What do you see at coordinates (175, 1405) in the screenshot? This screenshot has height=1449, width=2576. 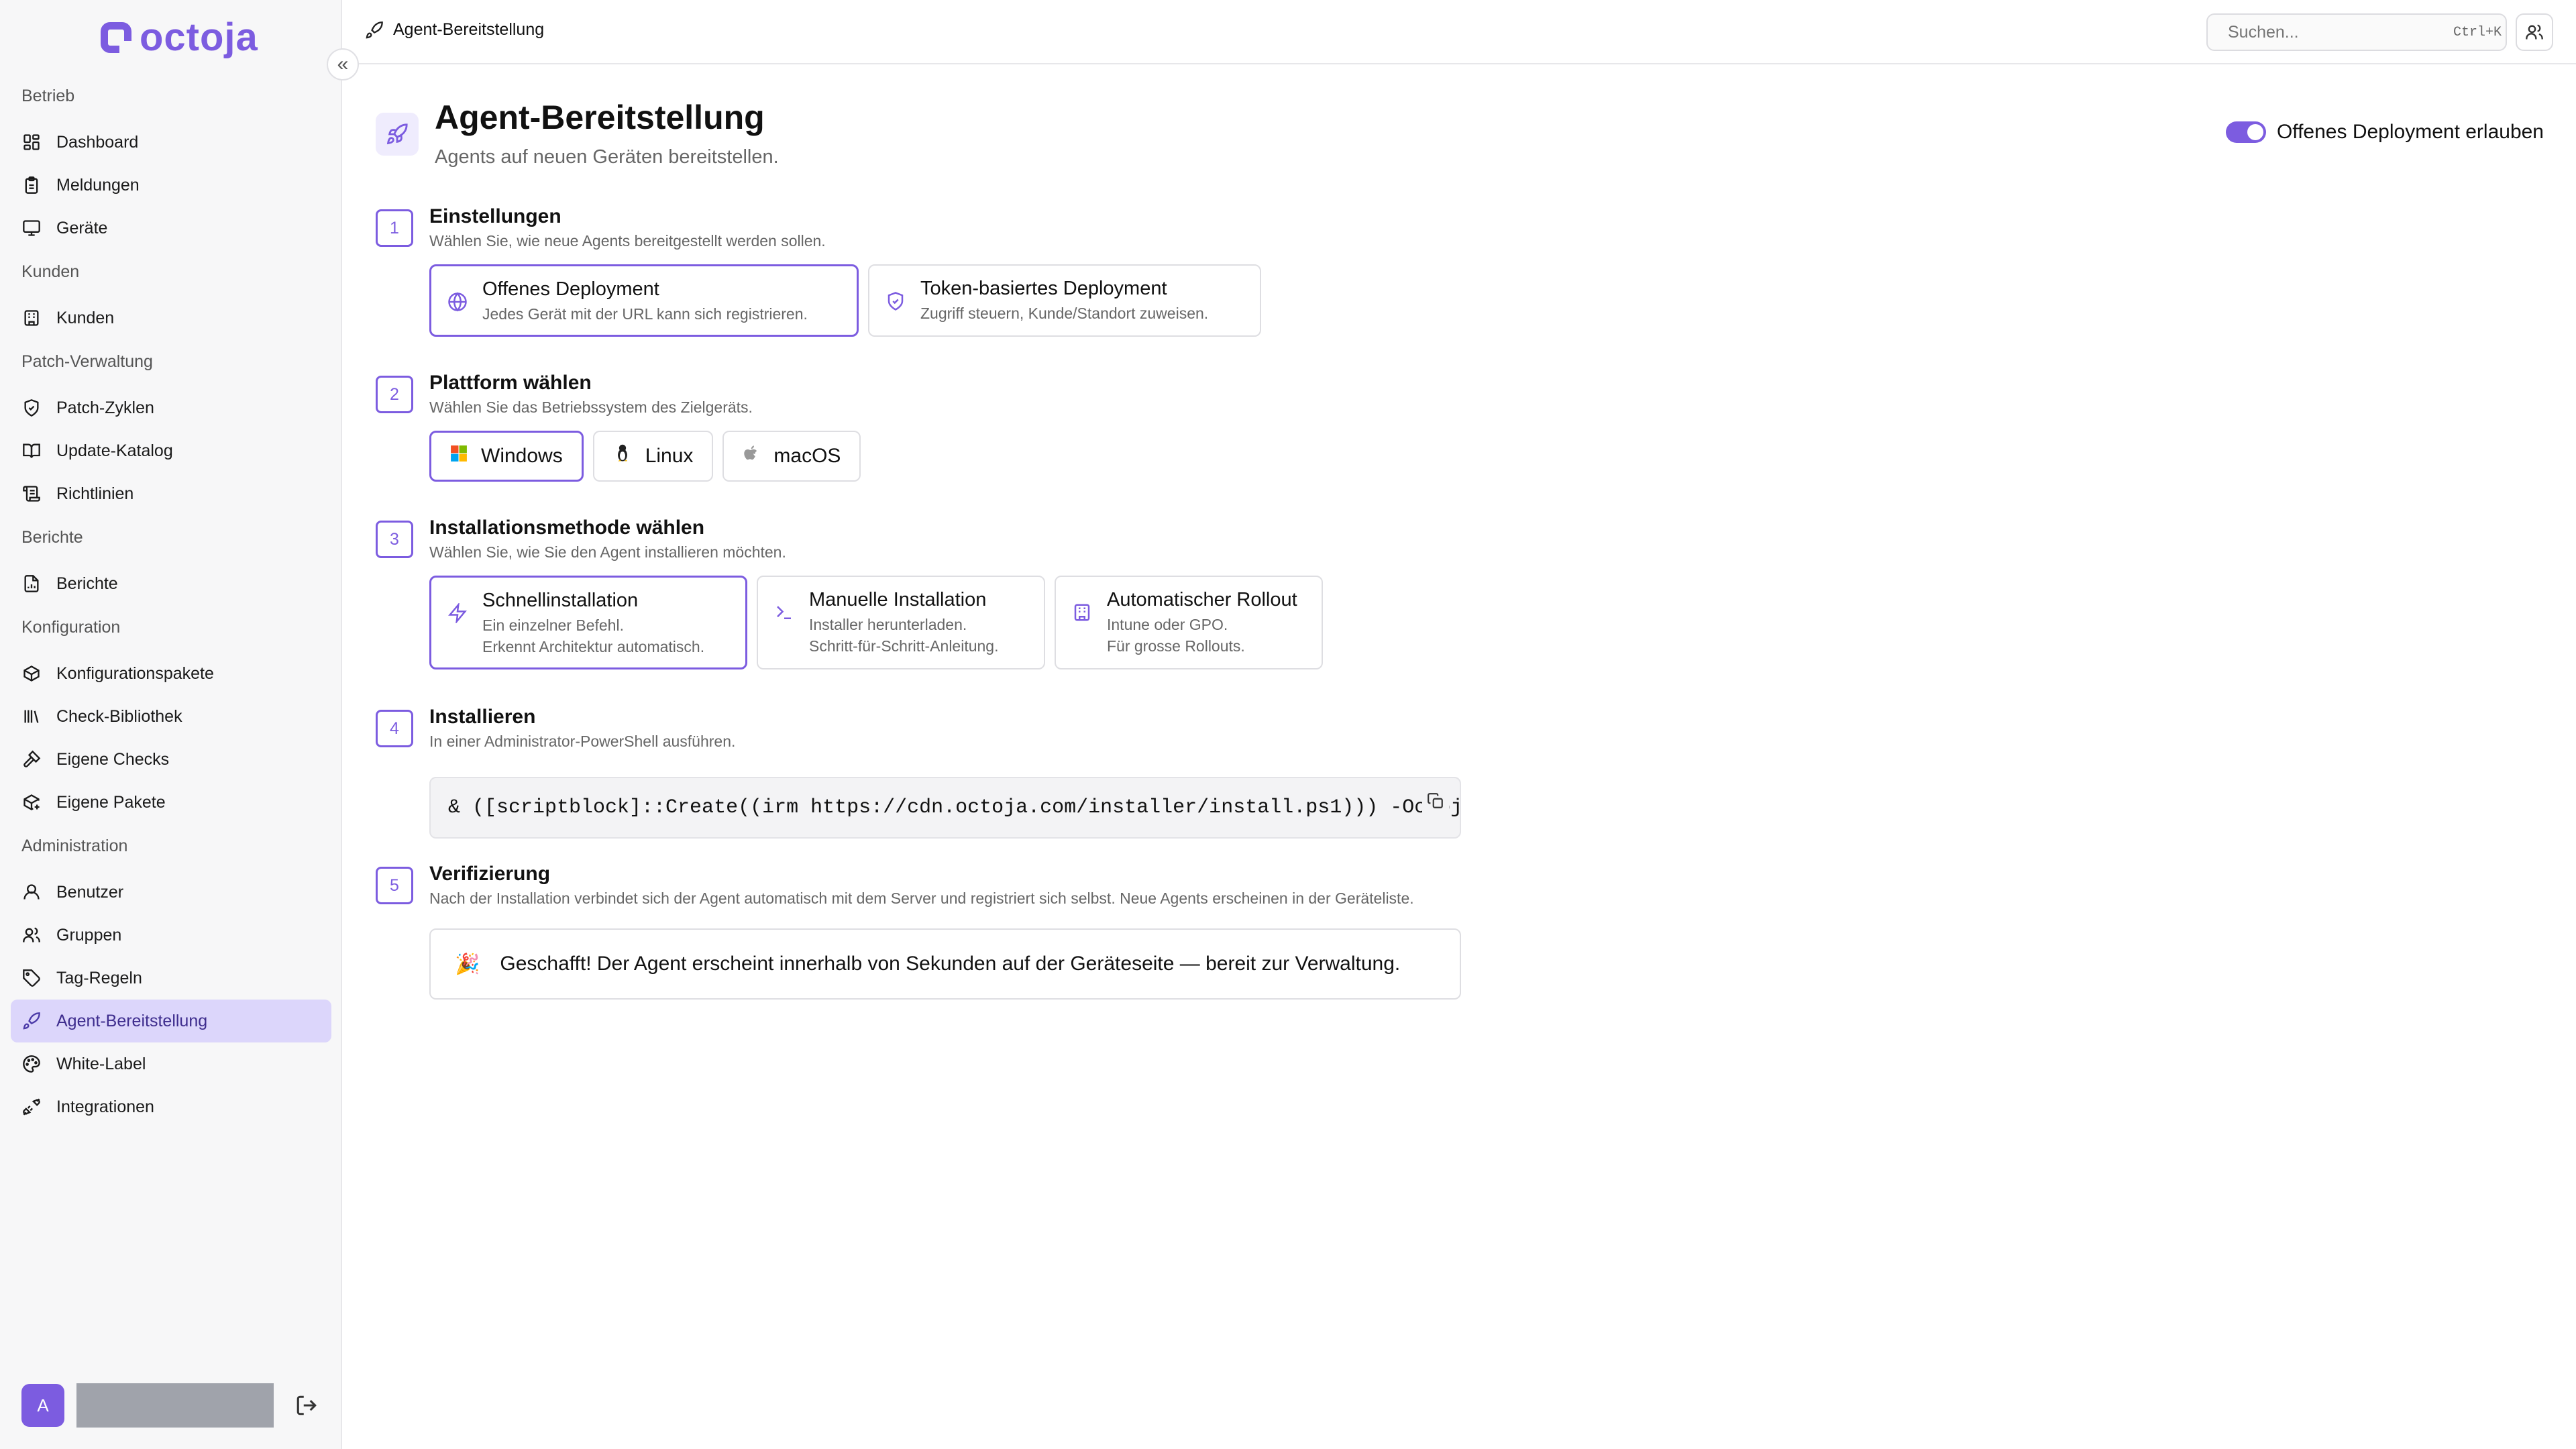 I see `user-name-redacted` at bounding box center [175, 1405].